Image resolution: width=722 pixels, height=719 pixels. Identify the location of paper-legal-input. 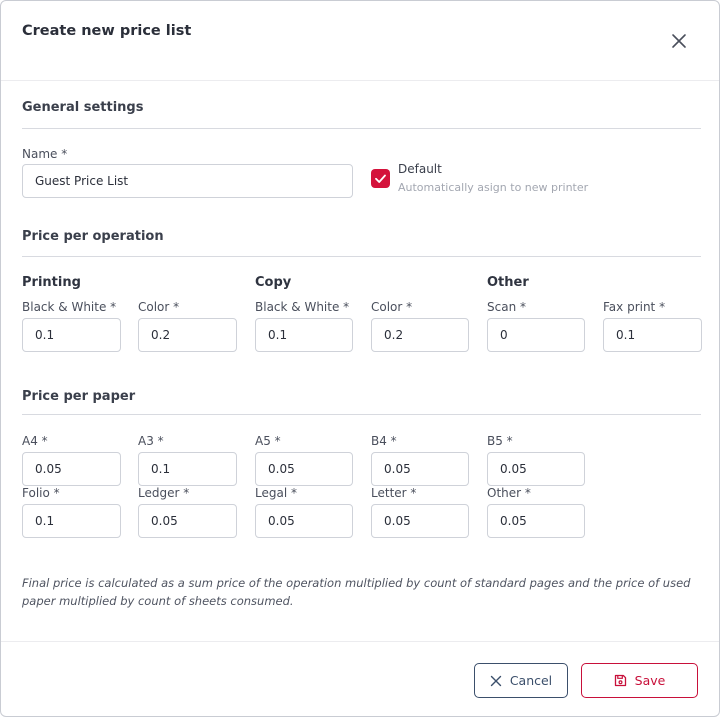
(304, 521).